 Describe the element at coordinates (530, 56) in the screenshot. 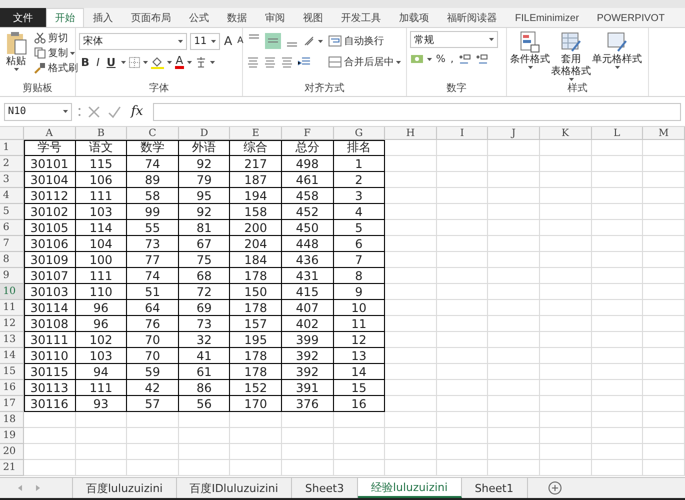

I see `conditional-format-button: 条件格式` at that location.